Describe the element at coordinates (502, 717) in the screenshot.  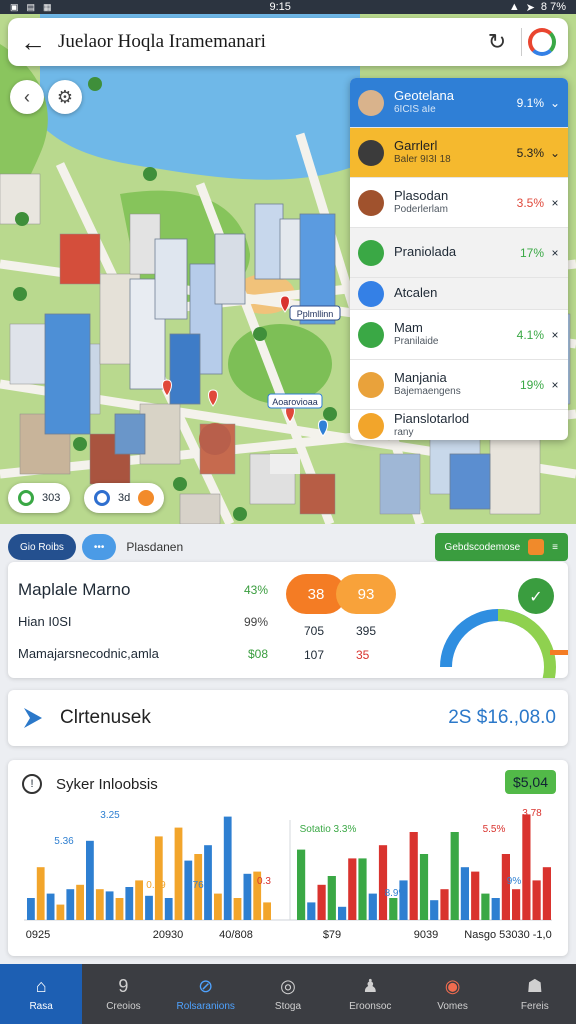
I see `summary-value: 2S $16.,08.0` at that location.